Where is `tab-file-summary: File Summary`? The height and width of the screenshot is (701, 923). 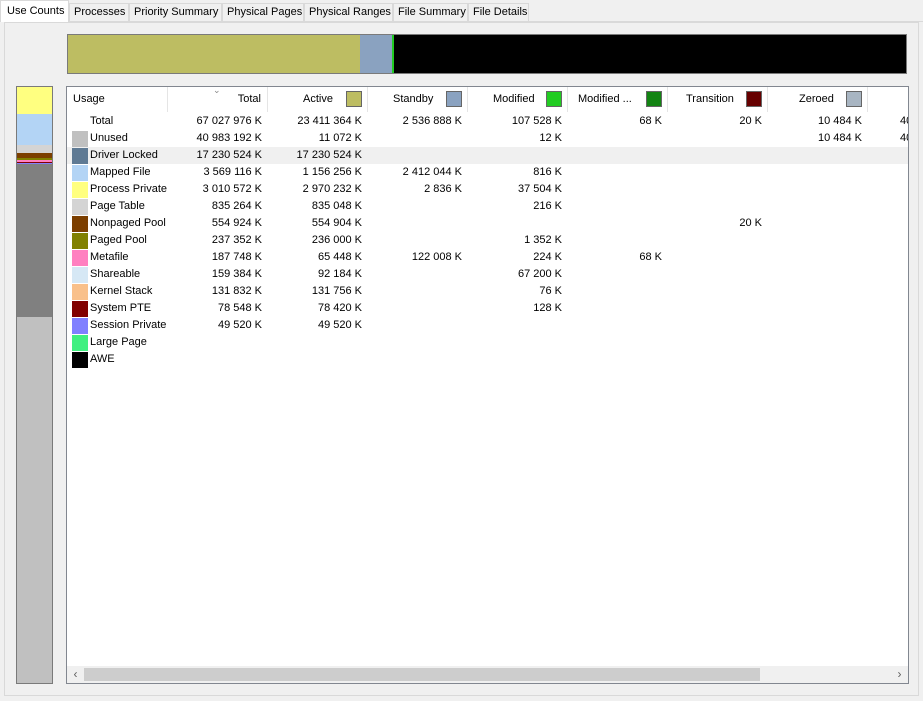 tab-file-summary: File Summary is located at coordinates (430, 12).